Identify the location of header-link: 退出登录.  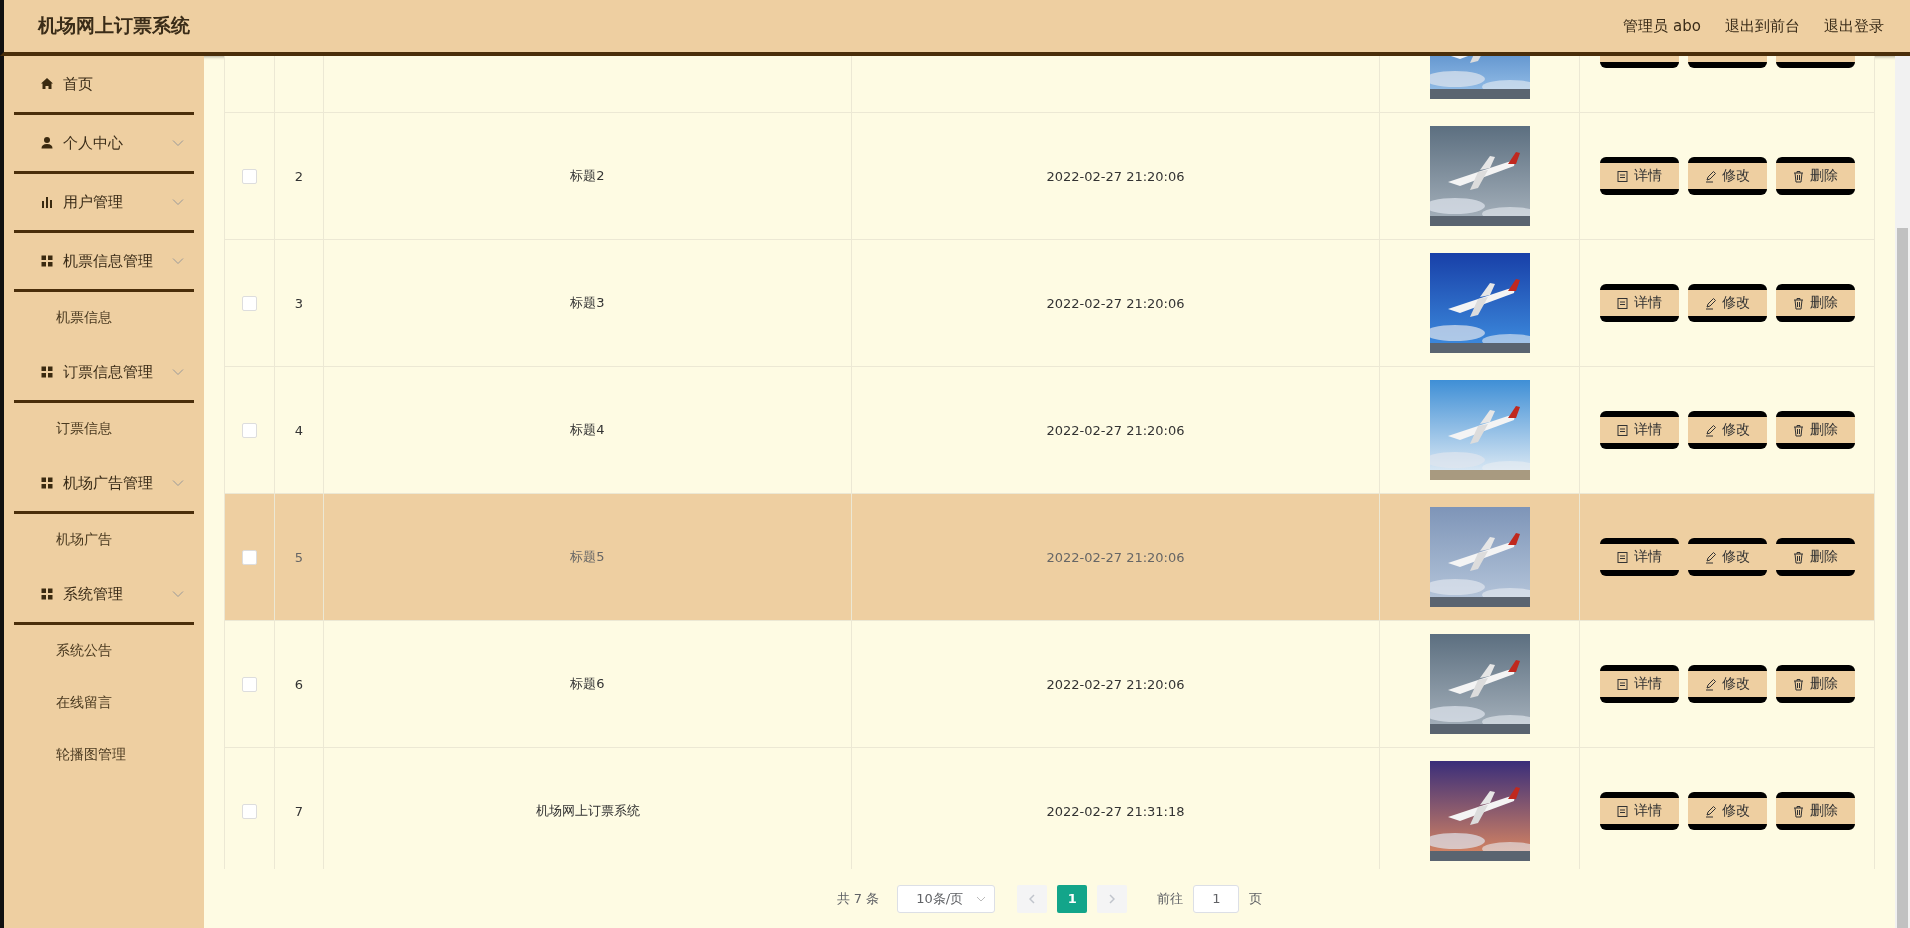
(1854, 26).